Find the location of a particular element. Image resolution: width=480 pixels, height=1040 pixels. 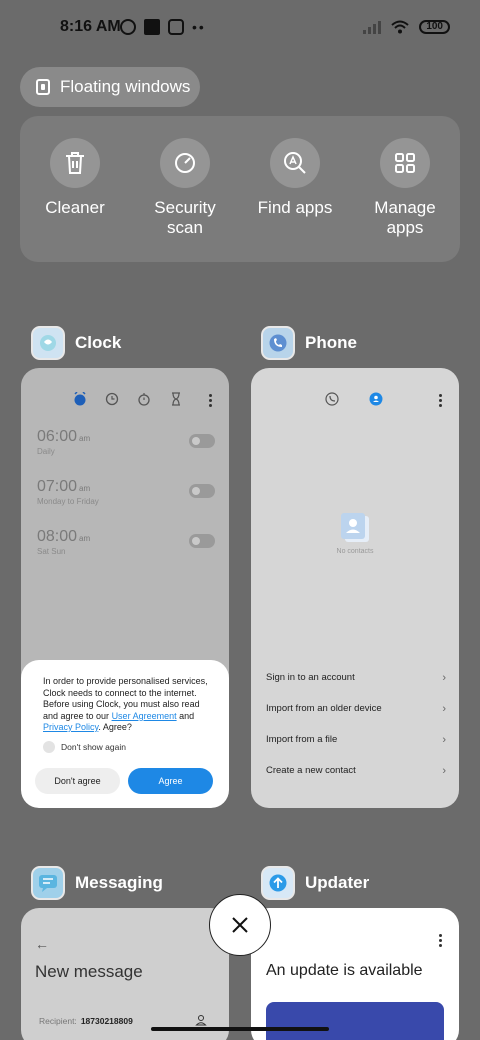

alarm-item: 07:00 am Monday to Friday is located at coordinates (126, 493).